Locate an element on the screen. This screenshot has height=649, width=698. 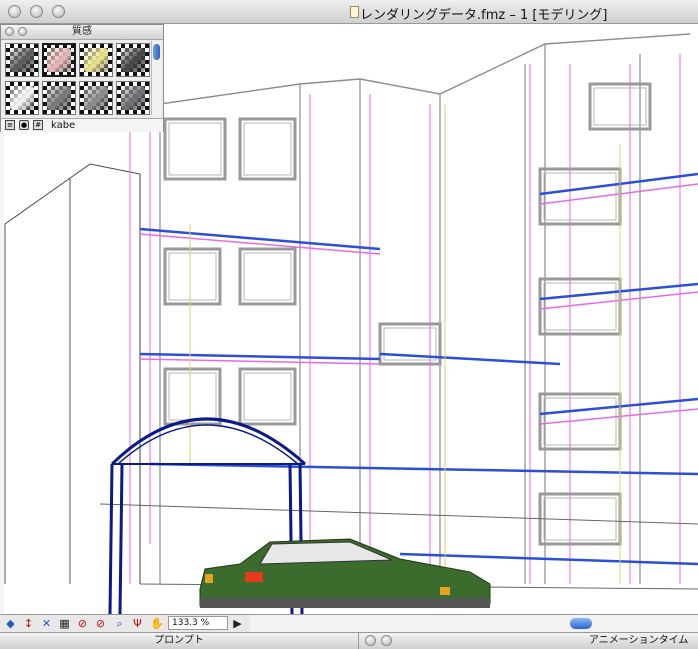
arrow-updown-icon: ↕ is located at coordinates (28, 623).